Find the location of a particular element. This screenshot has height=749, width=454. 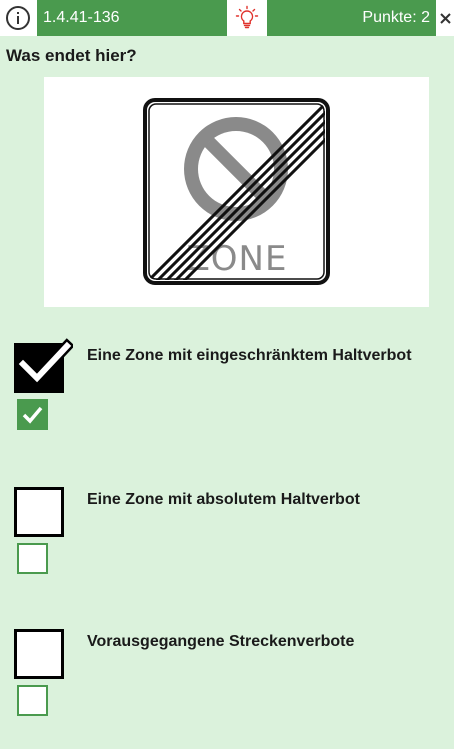

close-icon is located at coordinates (445, 18).